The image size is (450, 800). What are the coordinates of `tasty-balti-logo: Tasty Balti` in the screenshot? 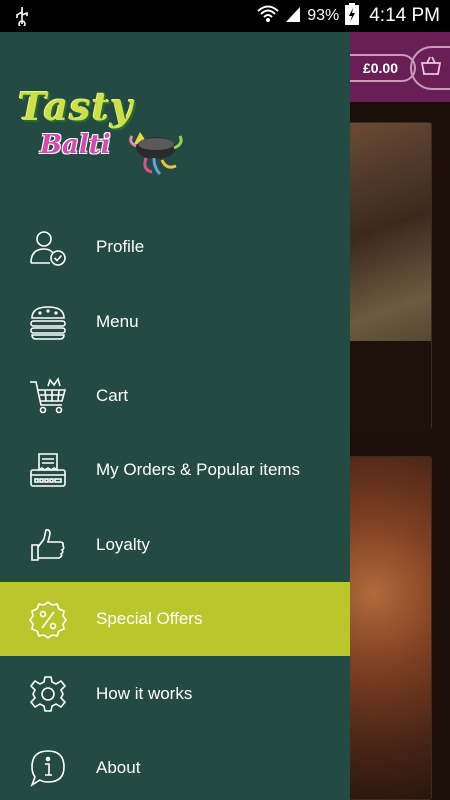 It's located at (101, 132).